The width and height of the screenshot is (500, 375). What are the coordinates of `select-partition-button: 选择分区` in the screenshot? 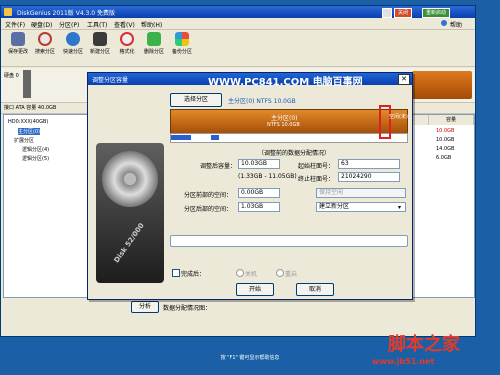 It's located at (196, 100).